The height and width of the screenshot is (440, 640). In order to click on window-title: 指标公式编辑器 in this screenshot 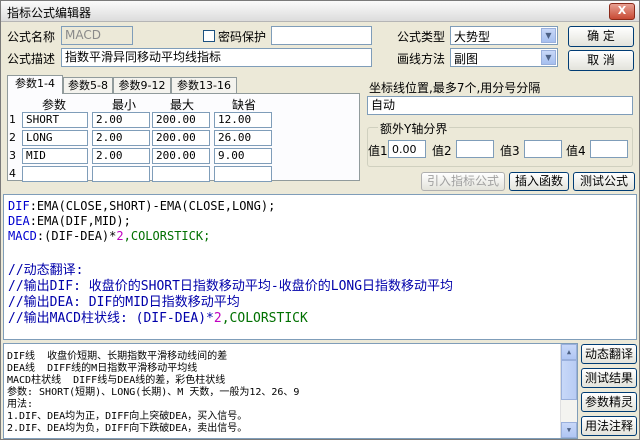, I will do `click(49, 13)`.